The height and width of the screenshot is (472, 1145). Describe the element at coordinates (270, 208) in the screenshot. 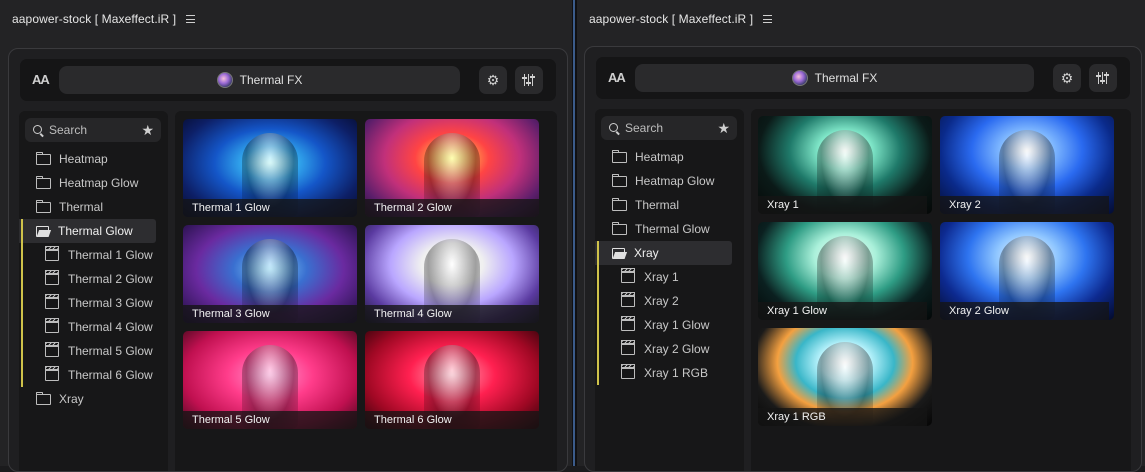

I see `thumbnail-caption: Thermal 1 Glow` at that location.